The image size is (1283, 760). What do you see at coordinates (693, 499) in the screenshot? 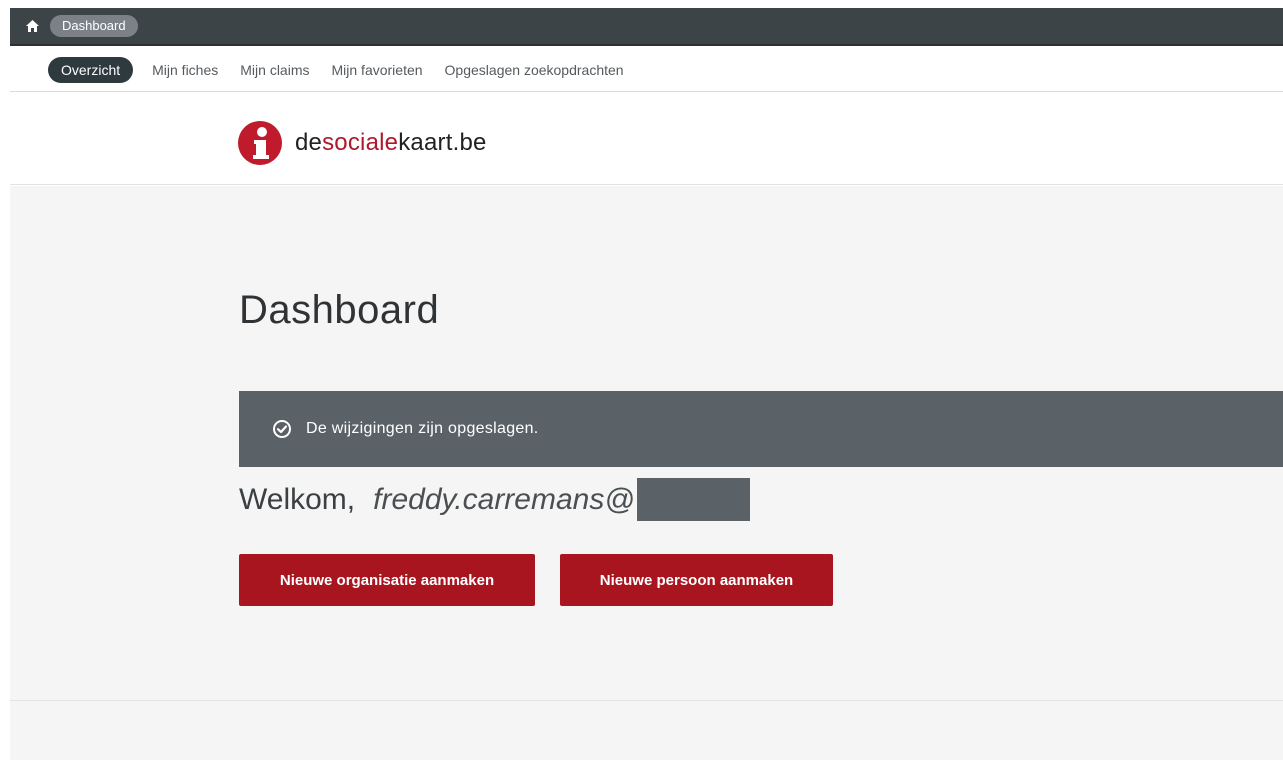
I see `redacted-block` at bounding box center [693, 499].